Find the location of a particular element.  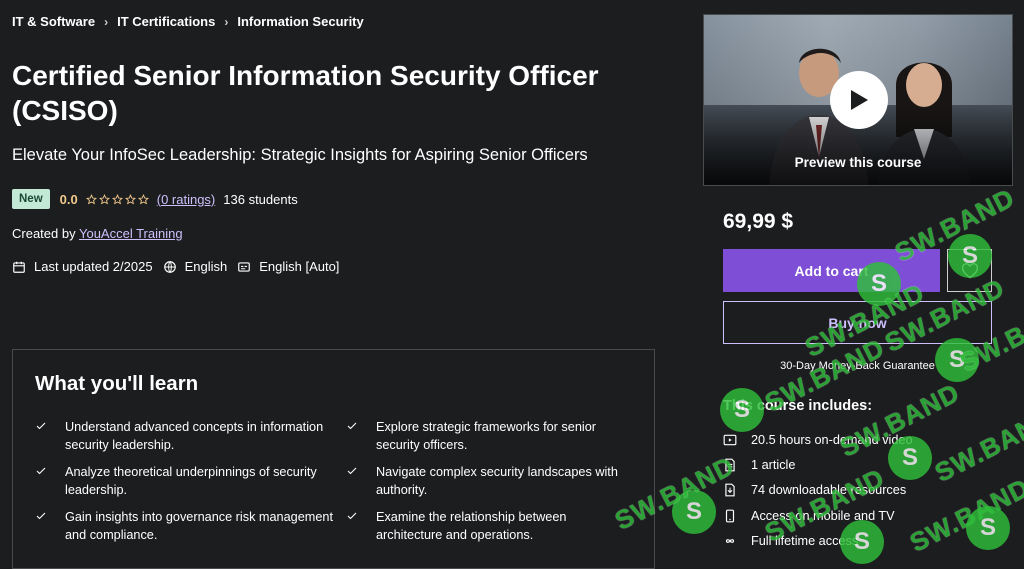

heart-icon is located at coordinates (969, 270).